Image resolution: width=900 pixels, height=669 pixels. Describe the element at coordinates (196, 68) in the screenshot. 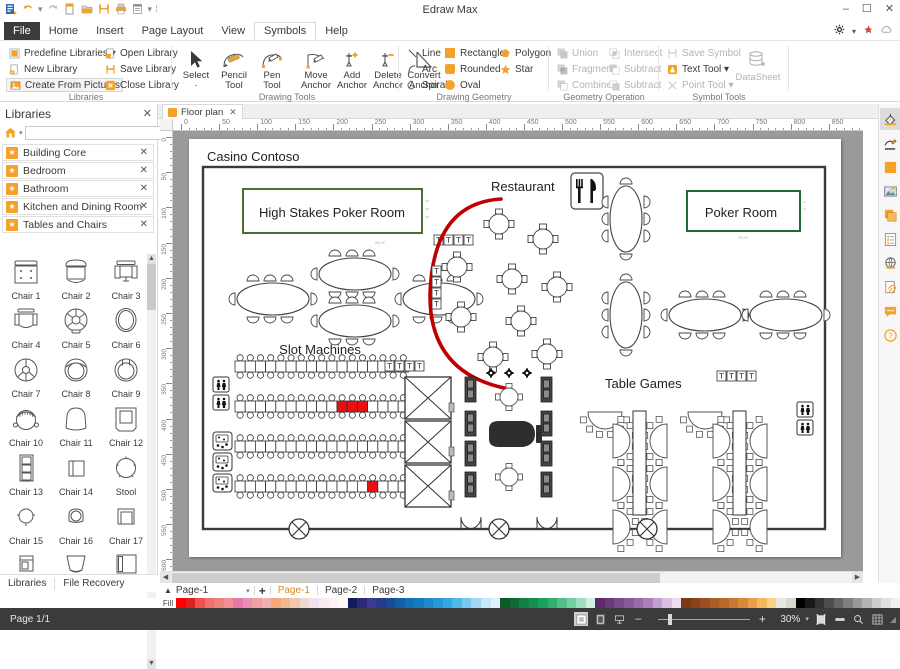

I see `select-tool-button: Select ·` at that location.